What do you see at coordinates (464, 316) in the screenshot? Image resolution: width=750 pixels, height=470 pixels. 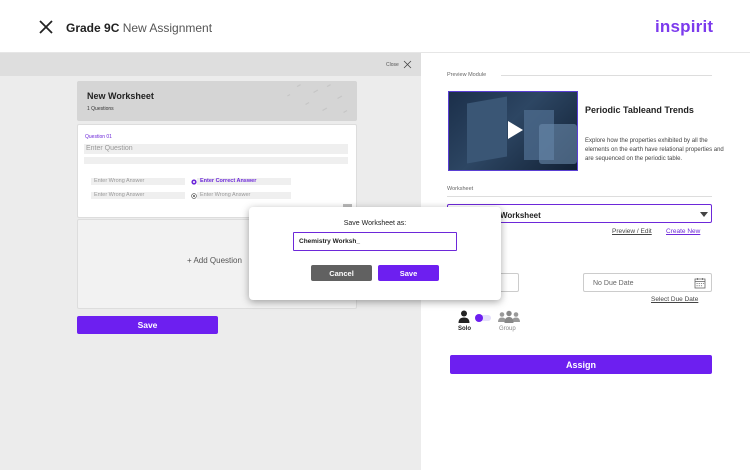 I see `person-icon` at bounding box center [464, 316].